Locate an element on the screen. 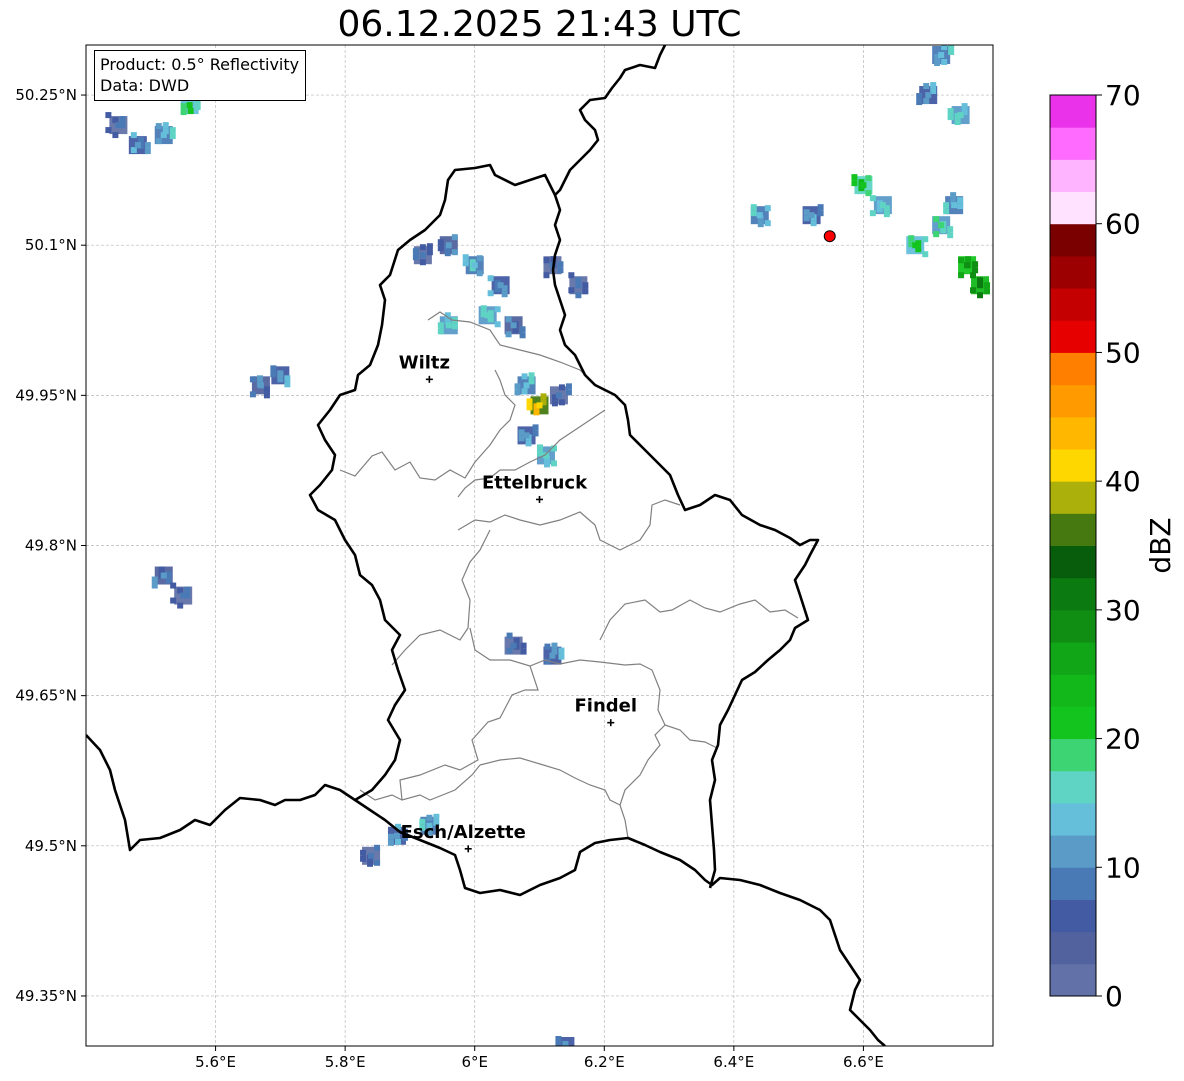 Image resolution: width=1184 pixels, height=1081 pixels. city-marker: Esch/Alzette is located at coordinates (463, 837).